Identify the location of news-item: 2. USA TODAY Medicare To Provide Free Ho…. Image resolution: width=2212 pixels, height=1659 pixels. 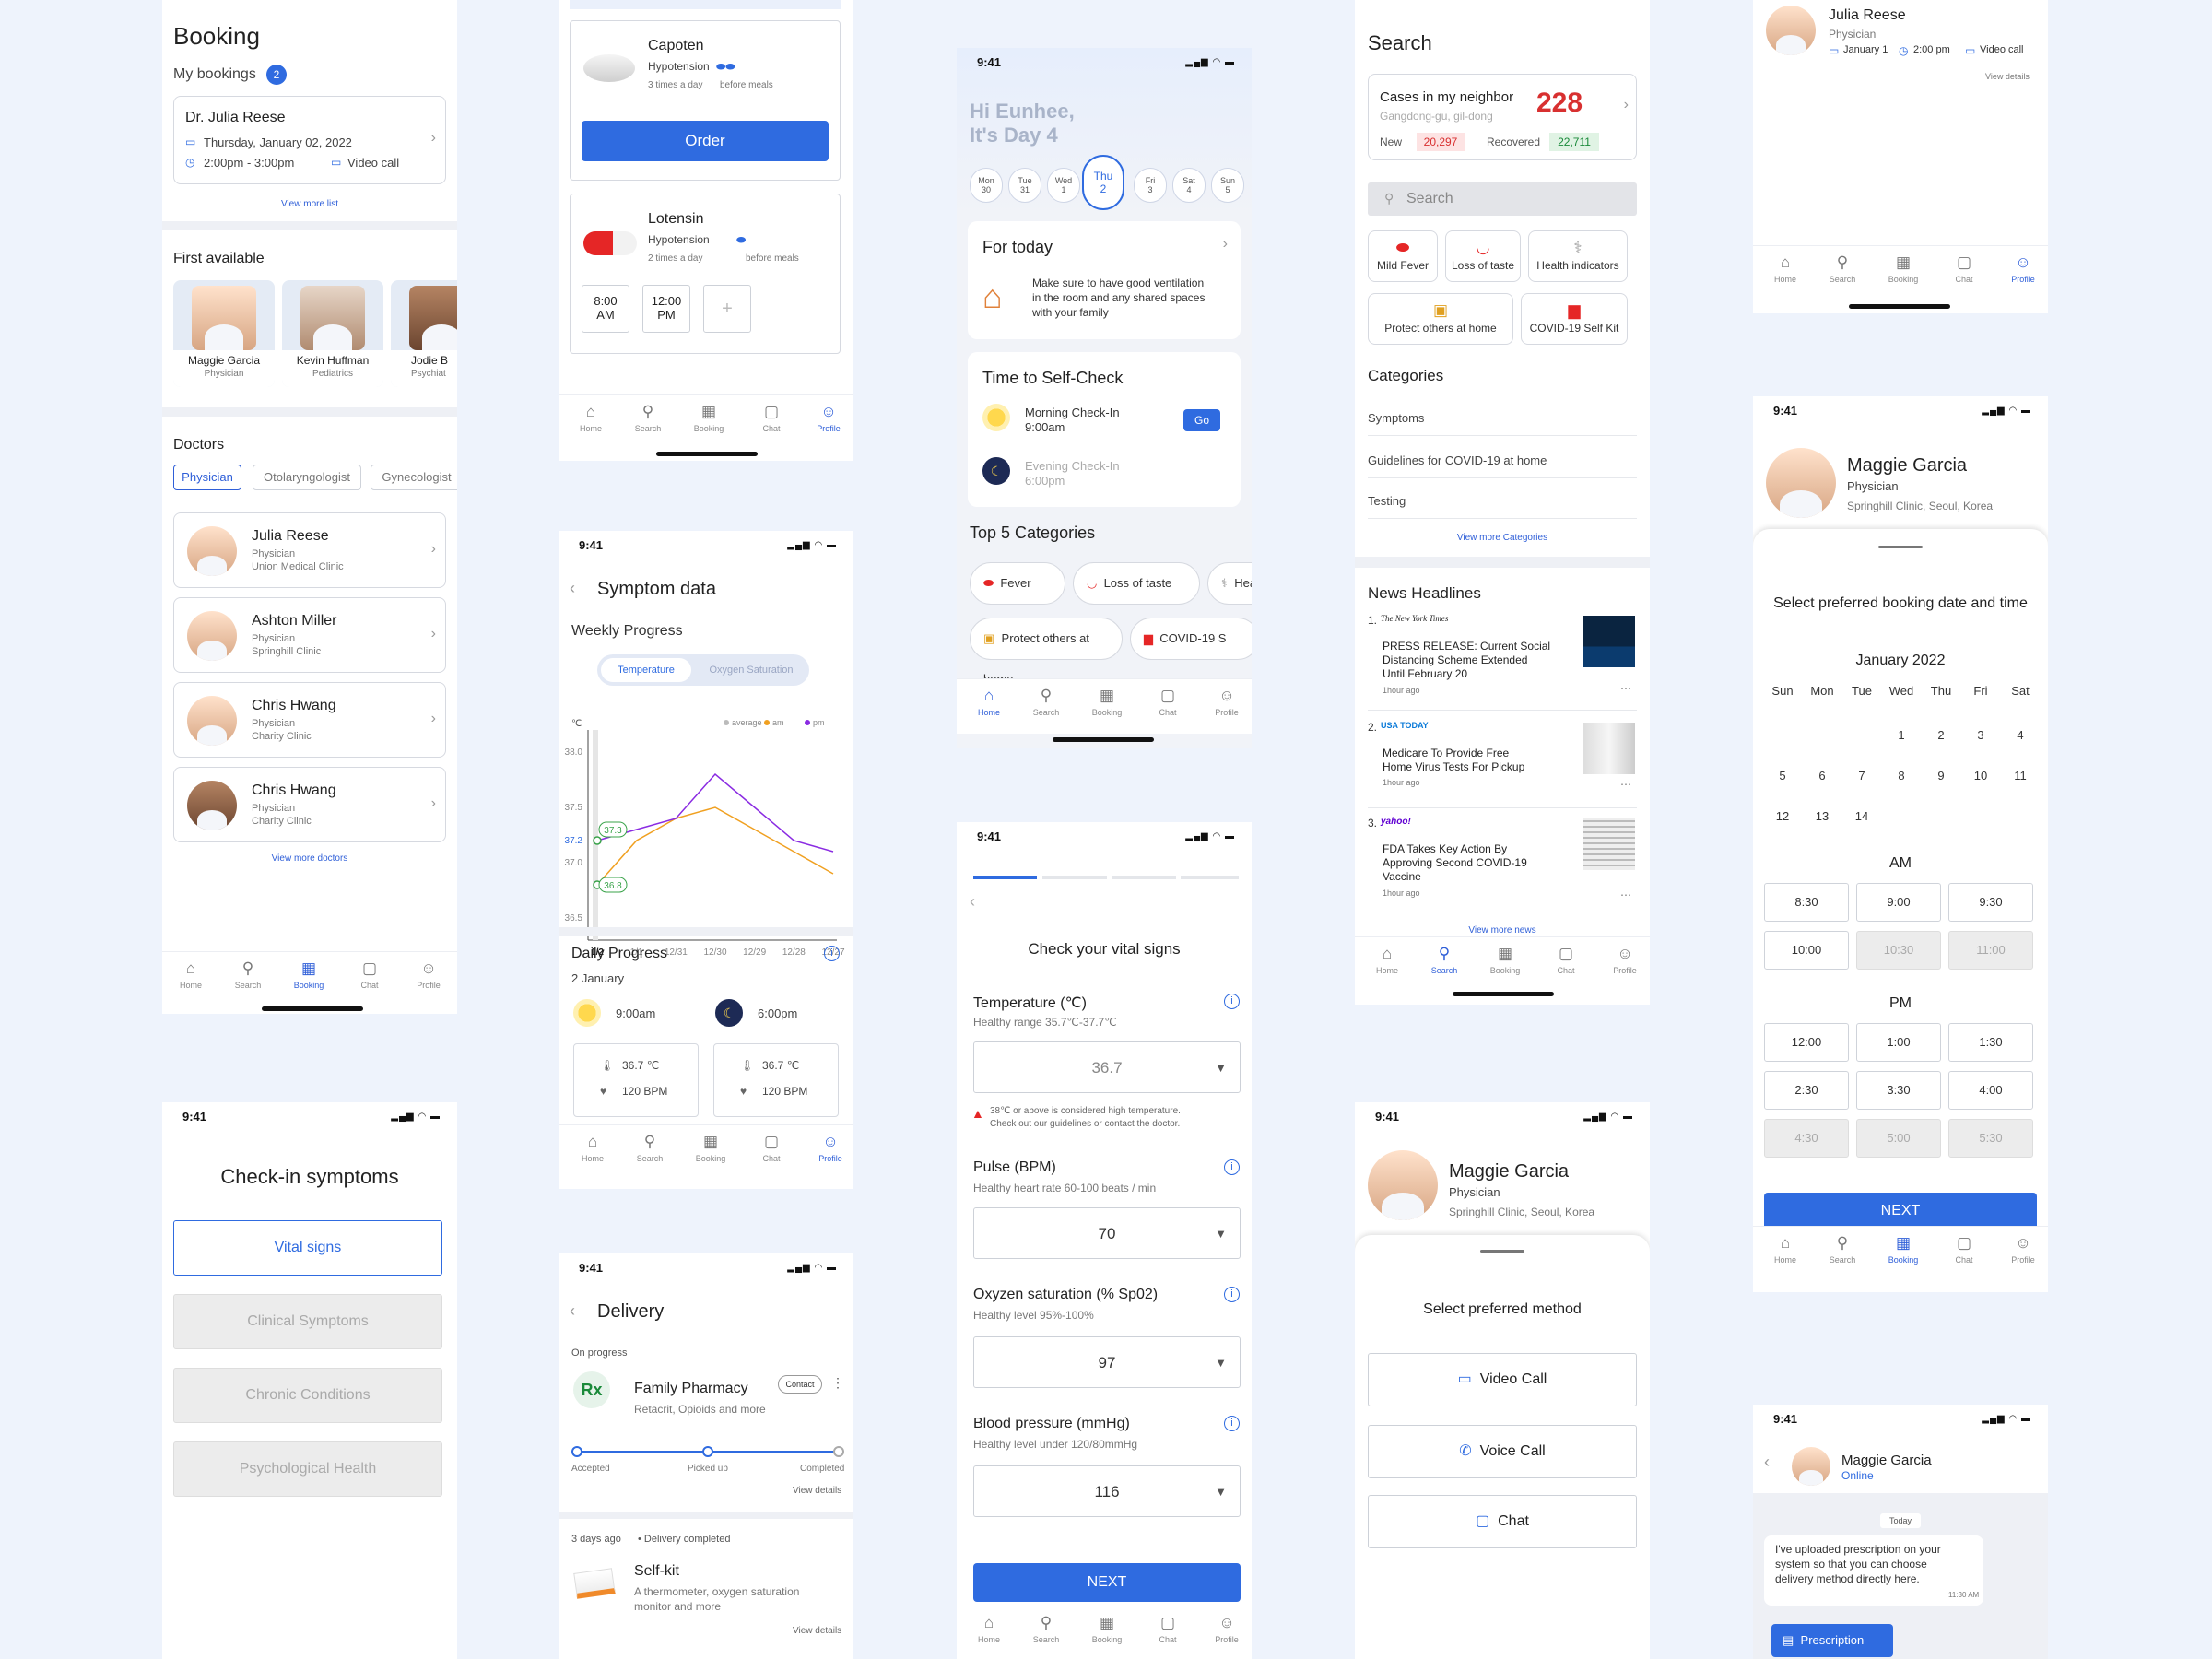
(1502, 760).